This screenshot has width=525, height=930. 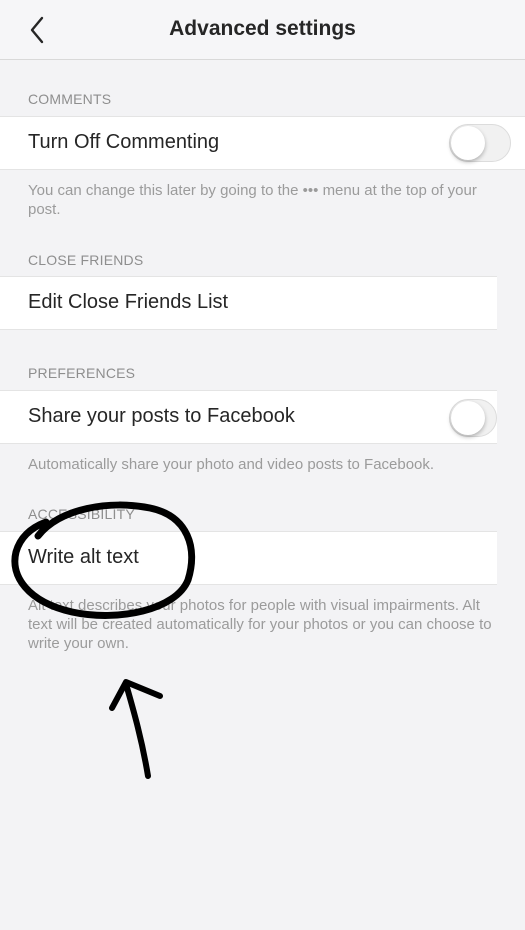 I want to click on row-turn-off-commenting: Turn Off Commenting, so click(x=262, y=143).